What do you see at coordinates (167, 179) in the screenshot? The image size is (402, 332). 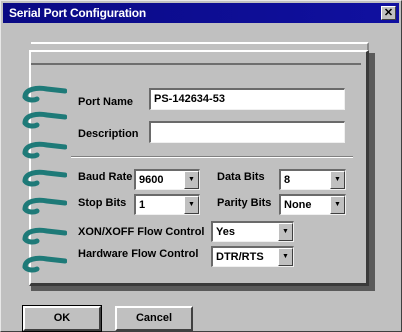 I see `baud-rate-select: 9600 ▼` at bounding box center [167, 179].